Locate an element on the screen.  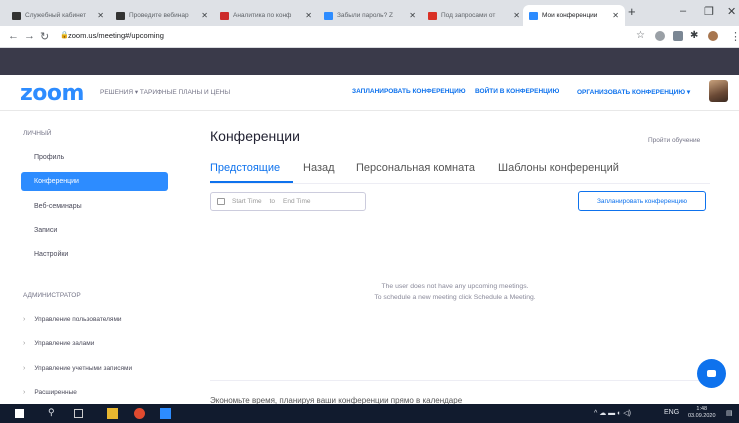
profile-avatar-icon is located at coordinates (713, 36).